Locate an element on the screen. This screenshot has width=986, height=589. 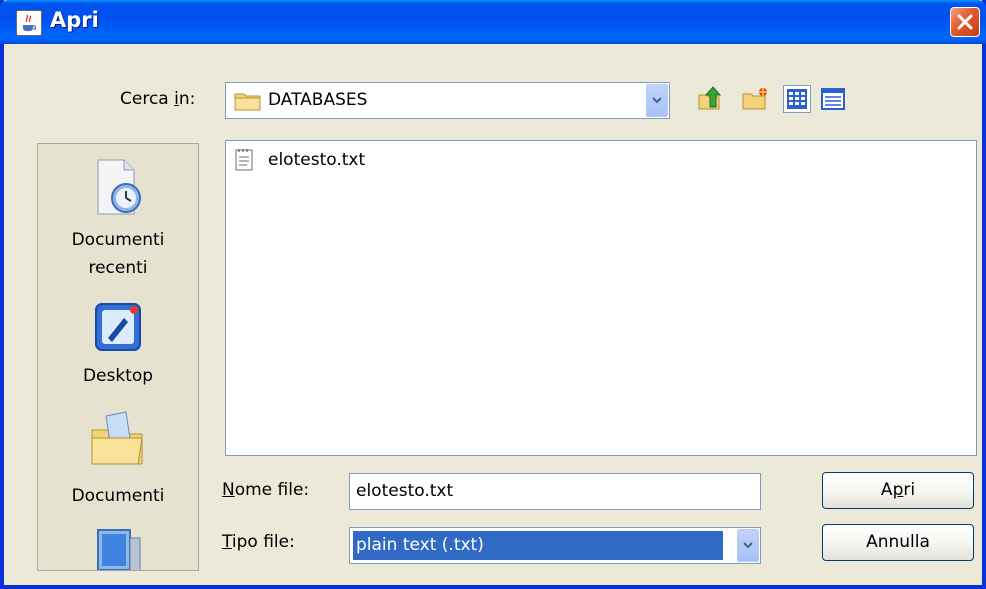
file-type-dropdown-button is located at coordinates (748, 545).